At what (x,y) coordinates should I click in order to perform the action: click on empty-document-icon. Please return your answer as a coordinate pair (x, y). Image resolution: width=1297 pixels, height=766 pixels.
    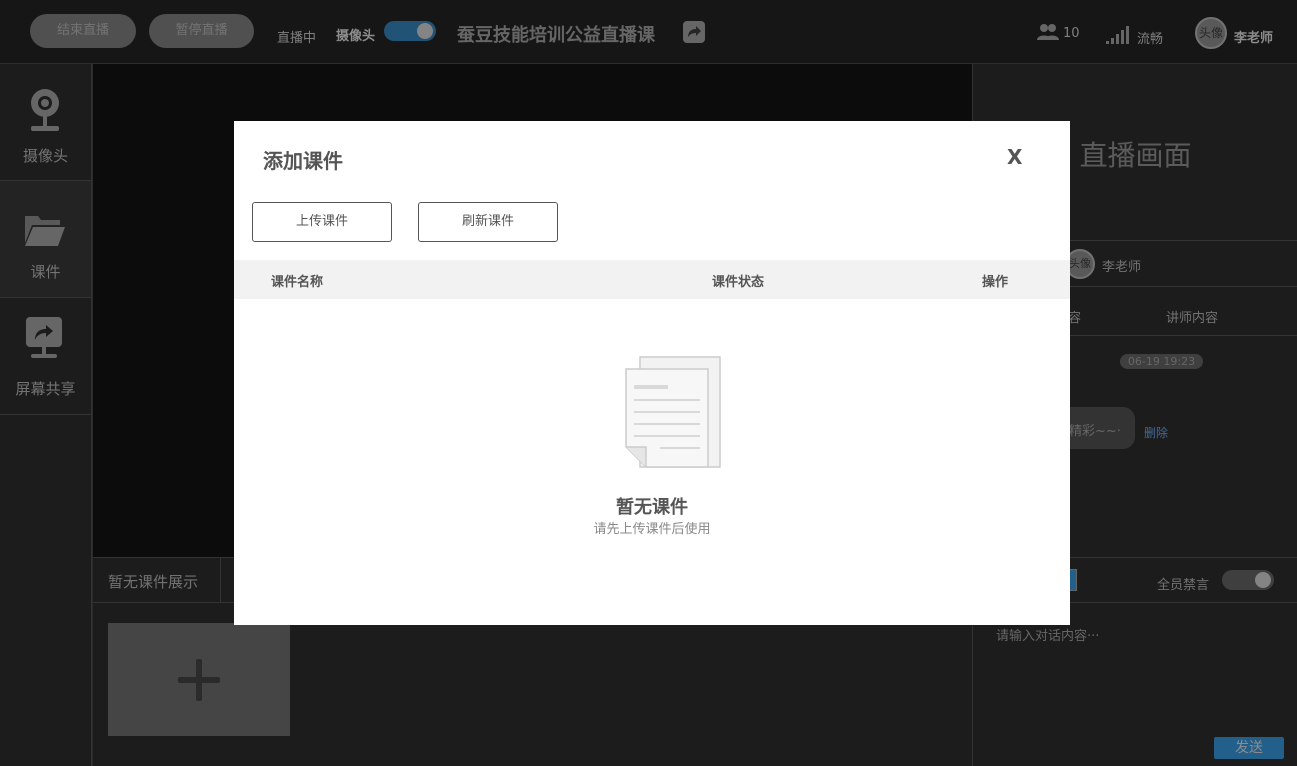
    Looking at the image, I should click on (674, 415).